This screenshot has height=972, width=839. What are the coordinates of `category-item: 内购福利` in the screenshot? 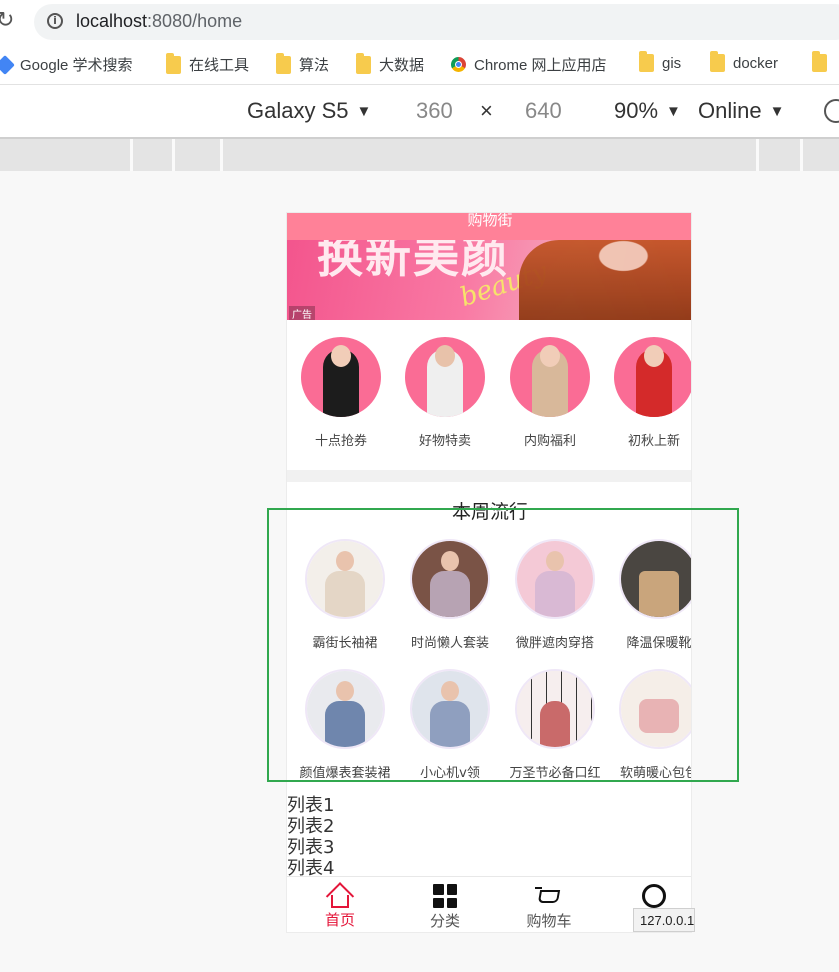 It's located at (550, 393).